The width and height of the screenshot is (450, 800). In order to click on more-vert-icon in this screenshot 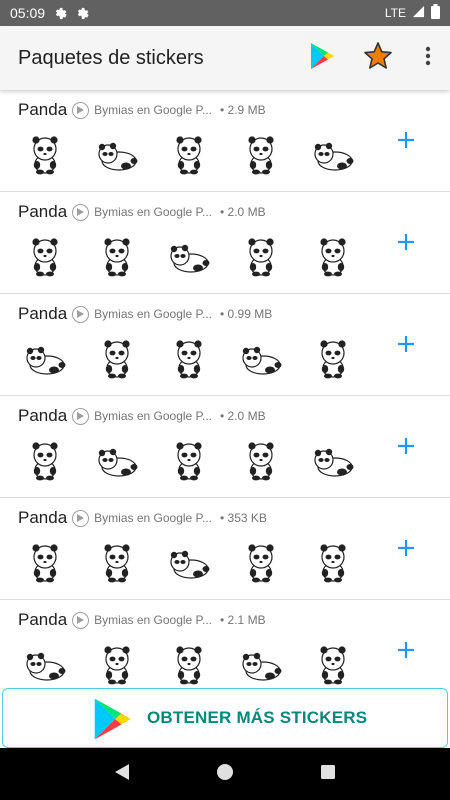, I will do `click(428, 58)`.